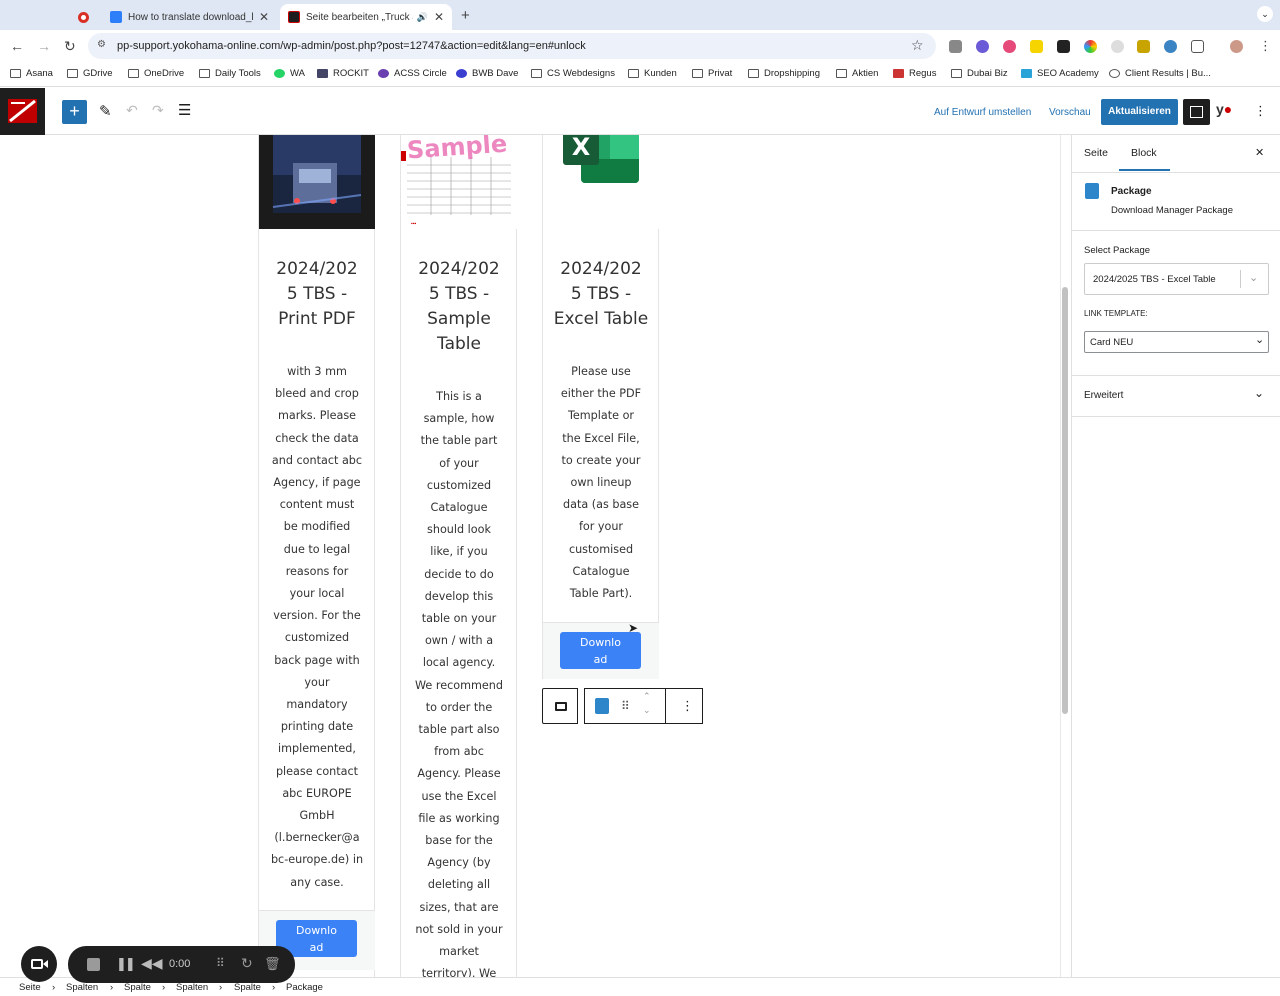  Describe the element at coordinates (1176, 342) in the screenshot. I see `link-template-select: Card NEU ⌄` at that location.